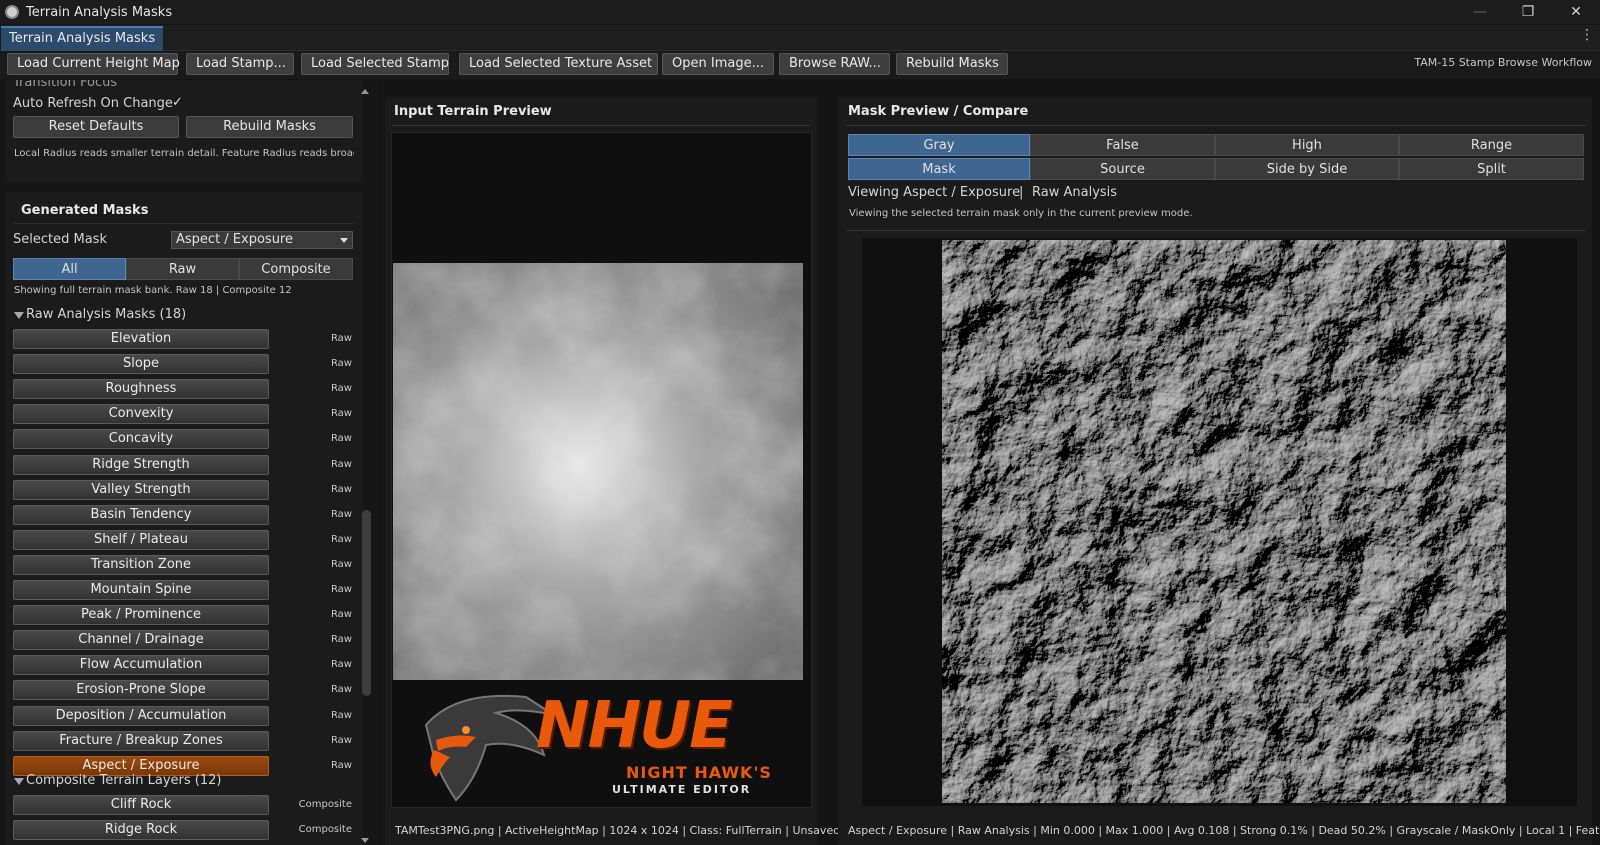 This screenshot has width=1600, height=845. What do you see at coordinates (269, 127) in the screenshot?
I see `rebuild-masks-button: Rebuild Masks` at bounding box center [269, 127].